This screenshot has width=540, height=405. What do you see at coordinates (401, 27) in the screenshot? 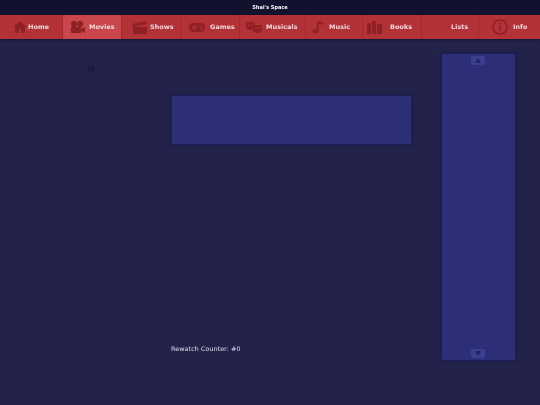
I see `nav-item-label: Books` at bounding box center [401, 27].